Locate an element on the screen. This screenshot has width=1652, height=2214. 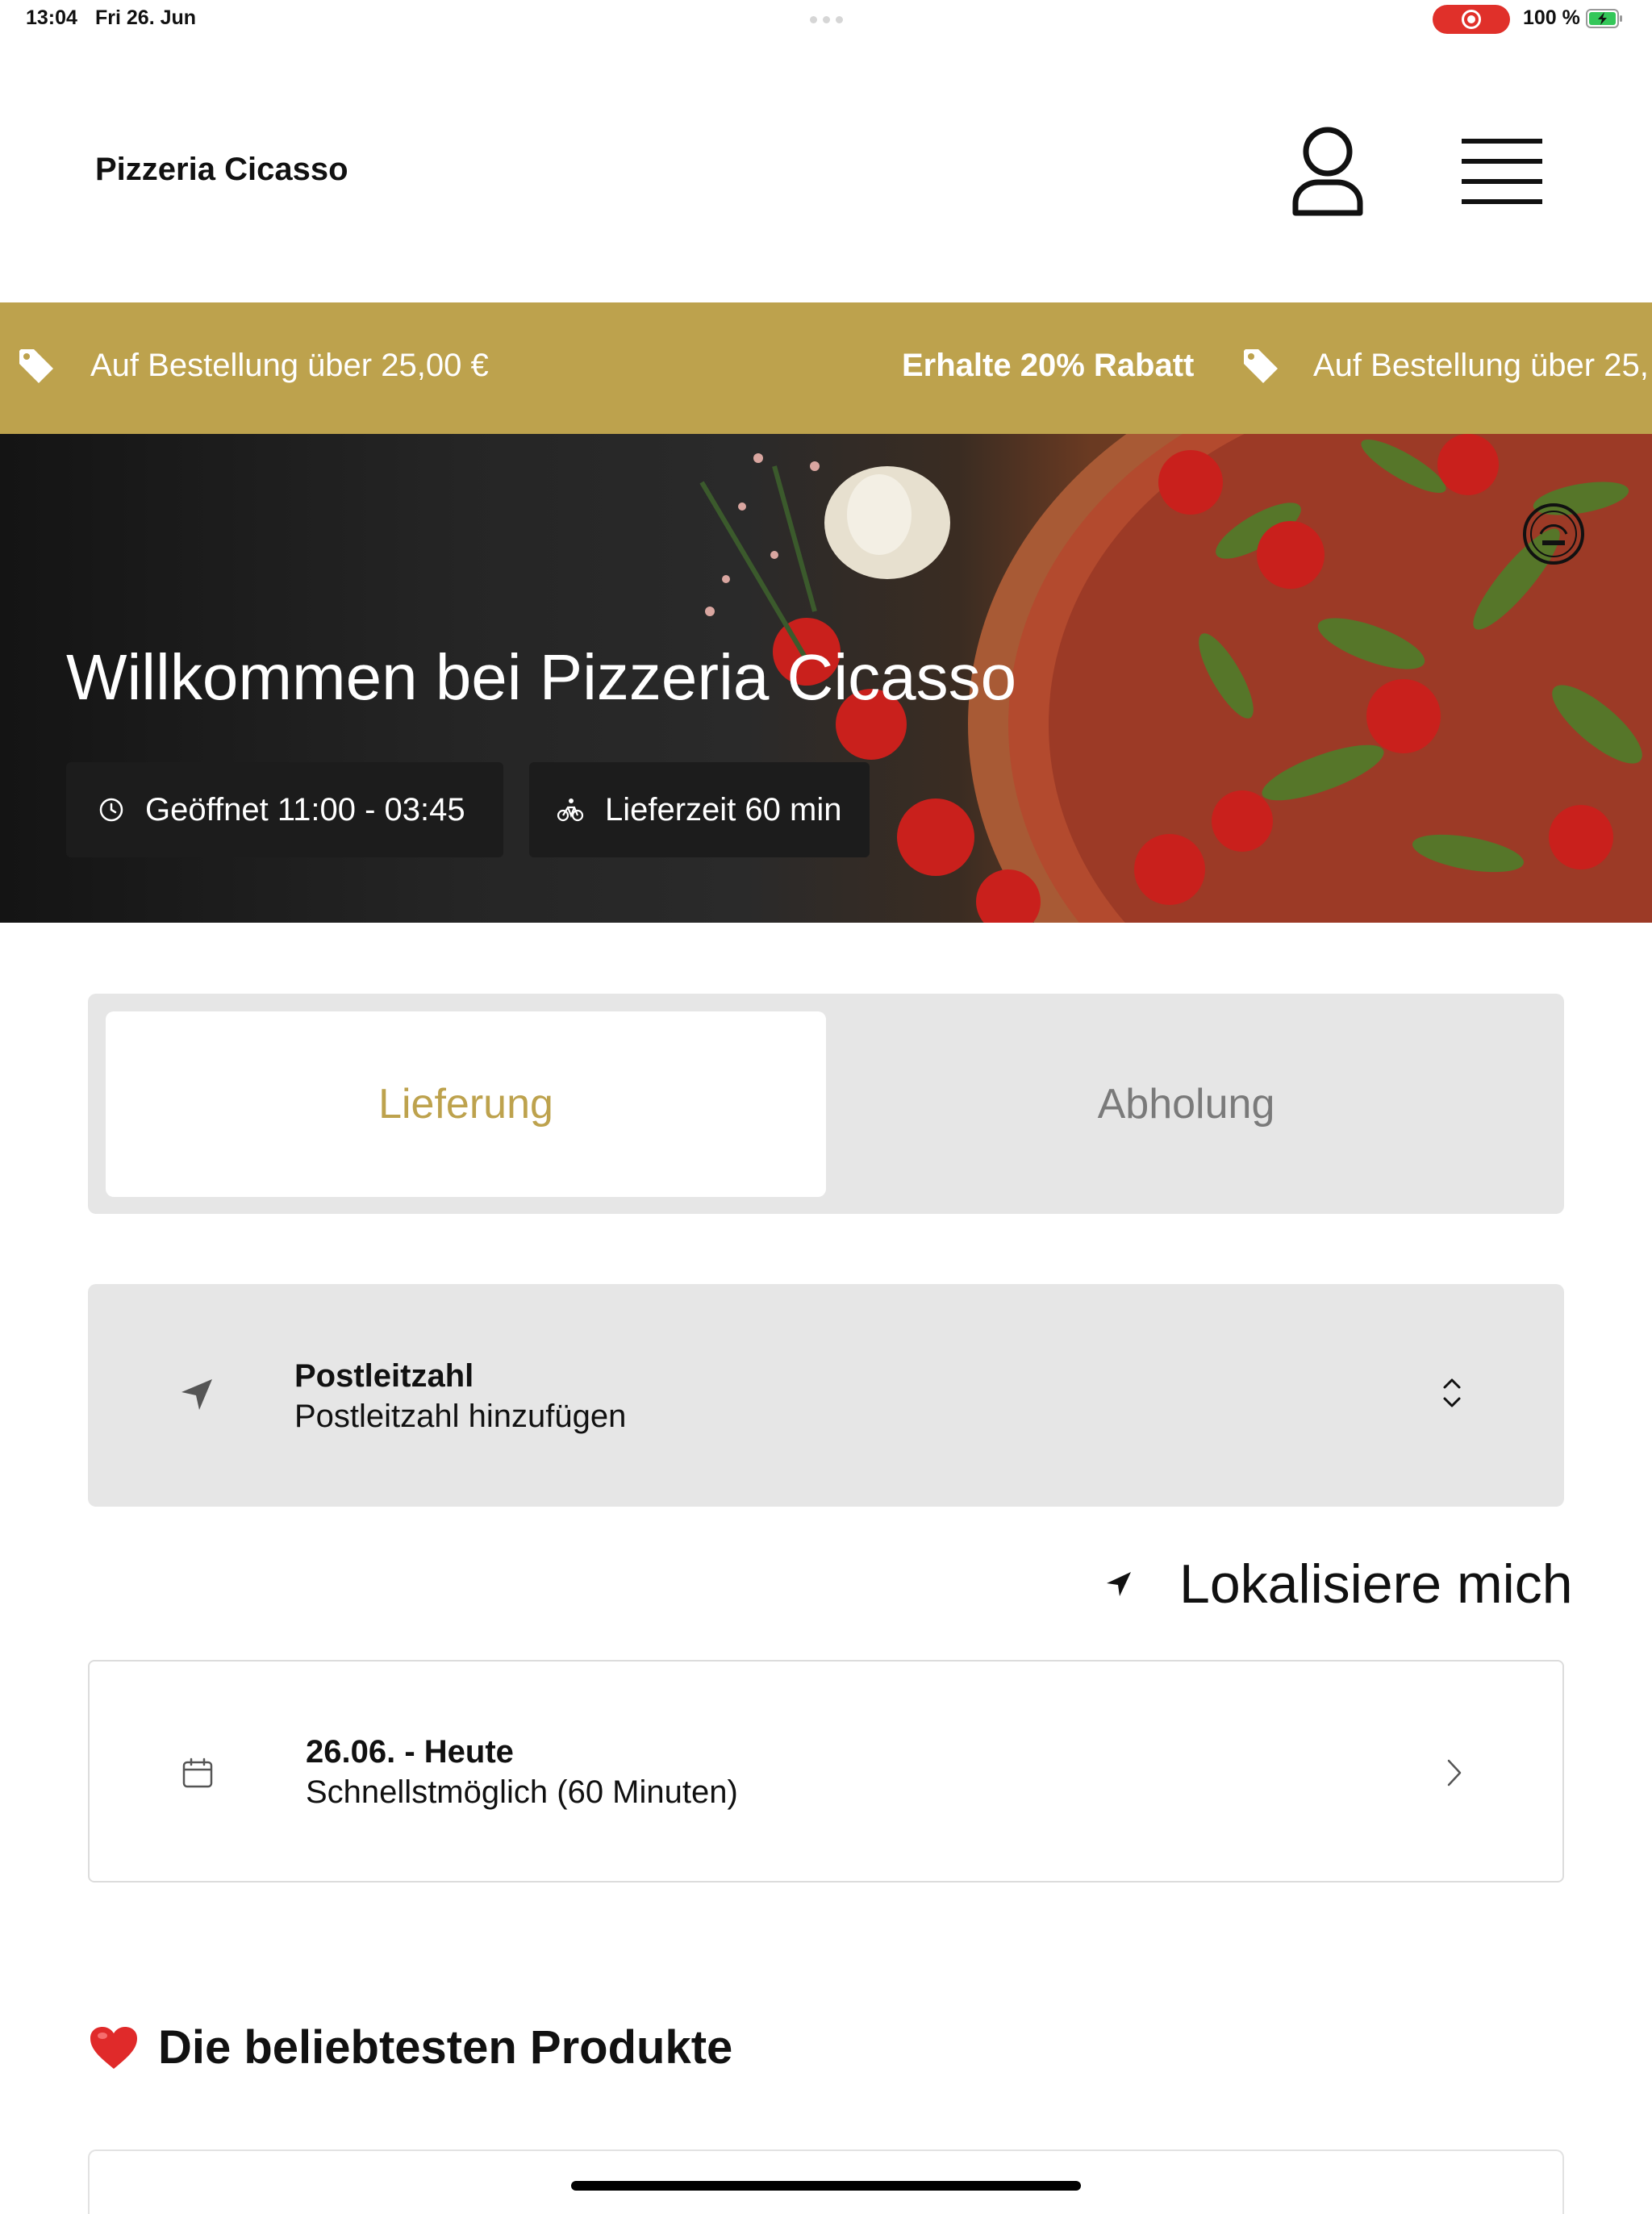
delivery-date-value: Schnellstmöglich (60 Minuten) is located at coordinates (522, 1792).